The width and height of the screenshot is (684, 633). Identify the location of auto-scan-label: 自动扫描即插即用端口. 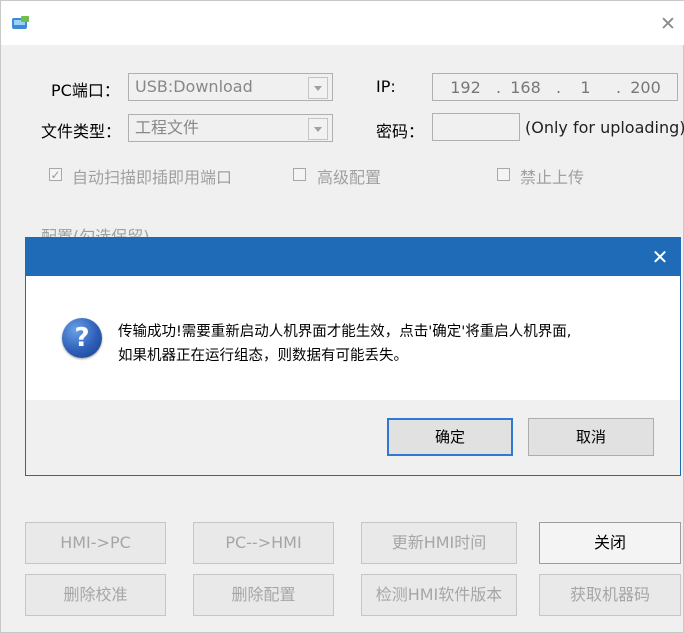
(152, 177).